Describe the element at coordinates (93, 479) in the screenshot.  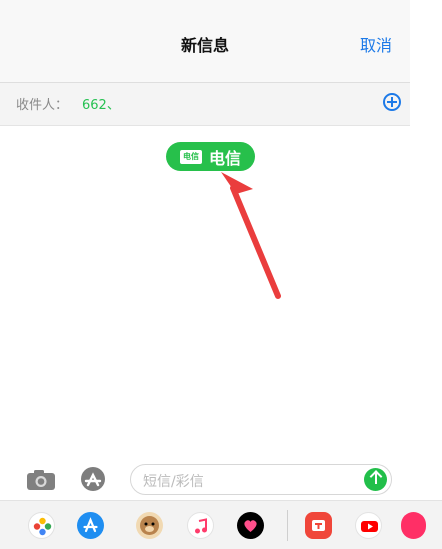
I see `apps-icon` at that location.